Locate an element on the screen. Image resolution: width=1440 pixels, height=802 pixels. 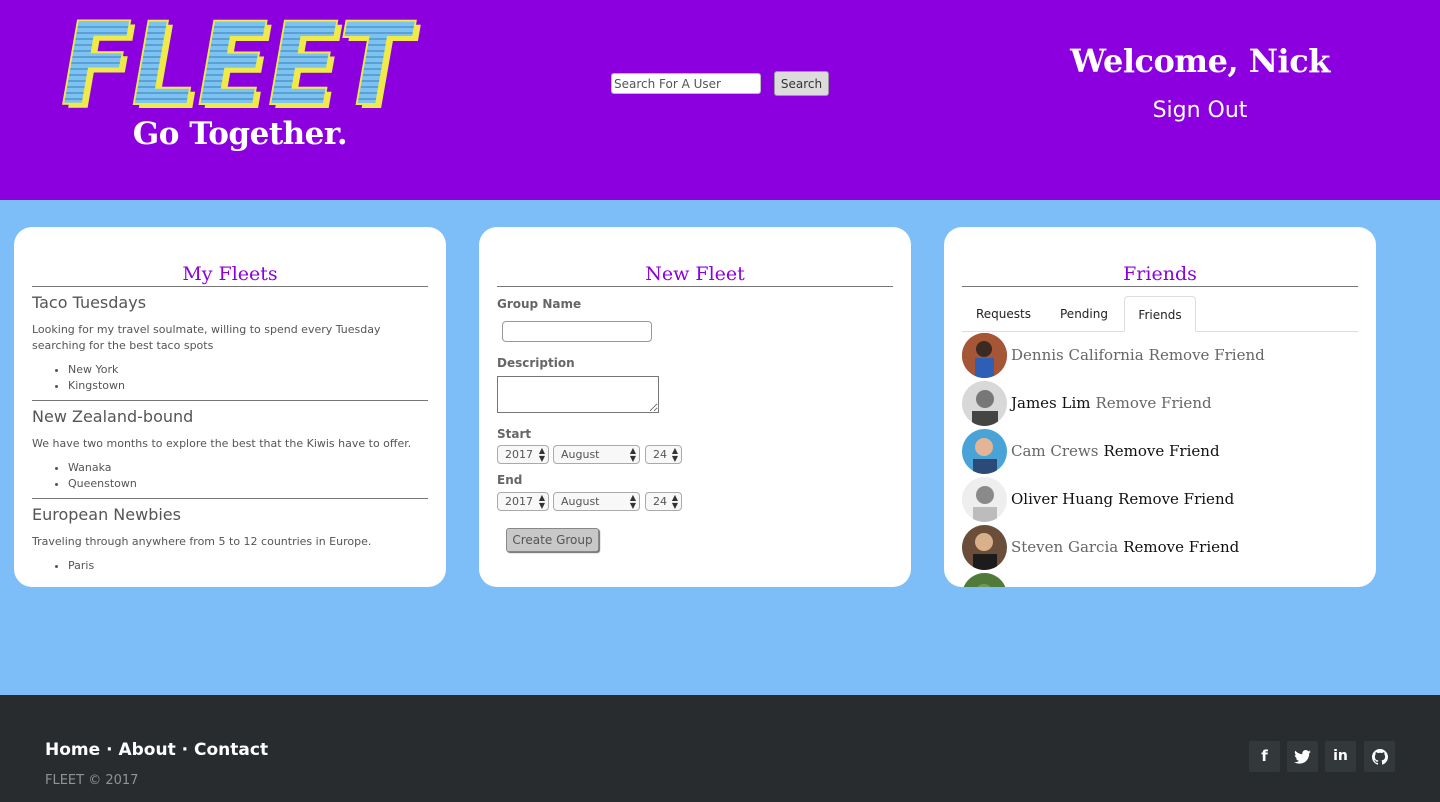
fleet-name: European Newbies is located at coordinates (230, 514).